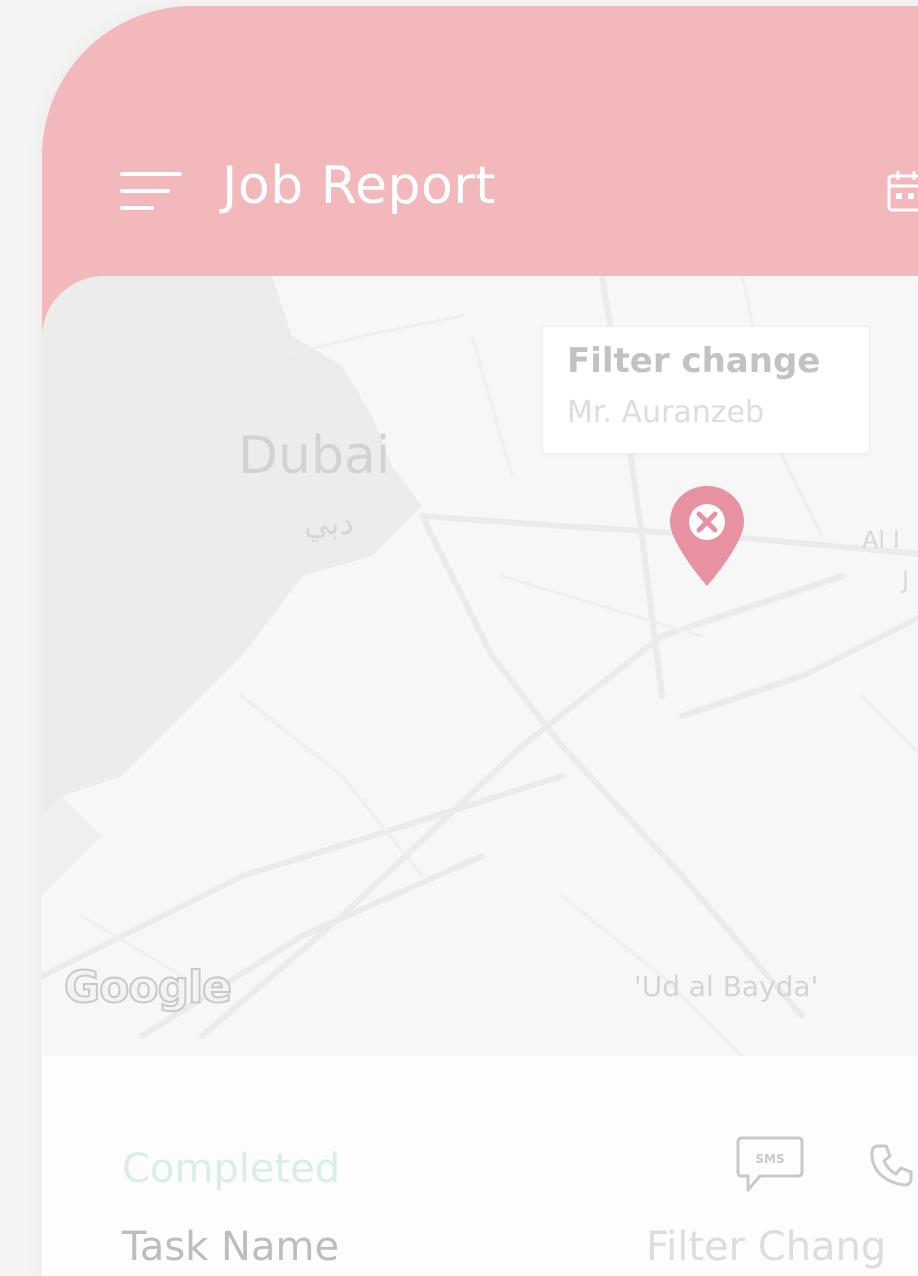 The height and width of the screenshot is (1276, 918). I want to click on map-pin-icon, so click(707, 535).